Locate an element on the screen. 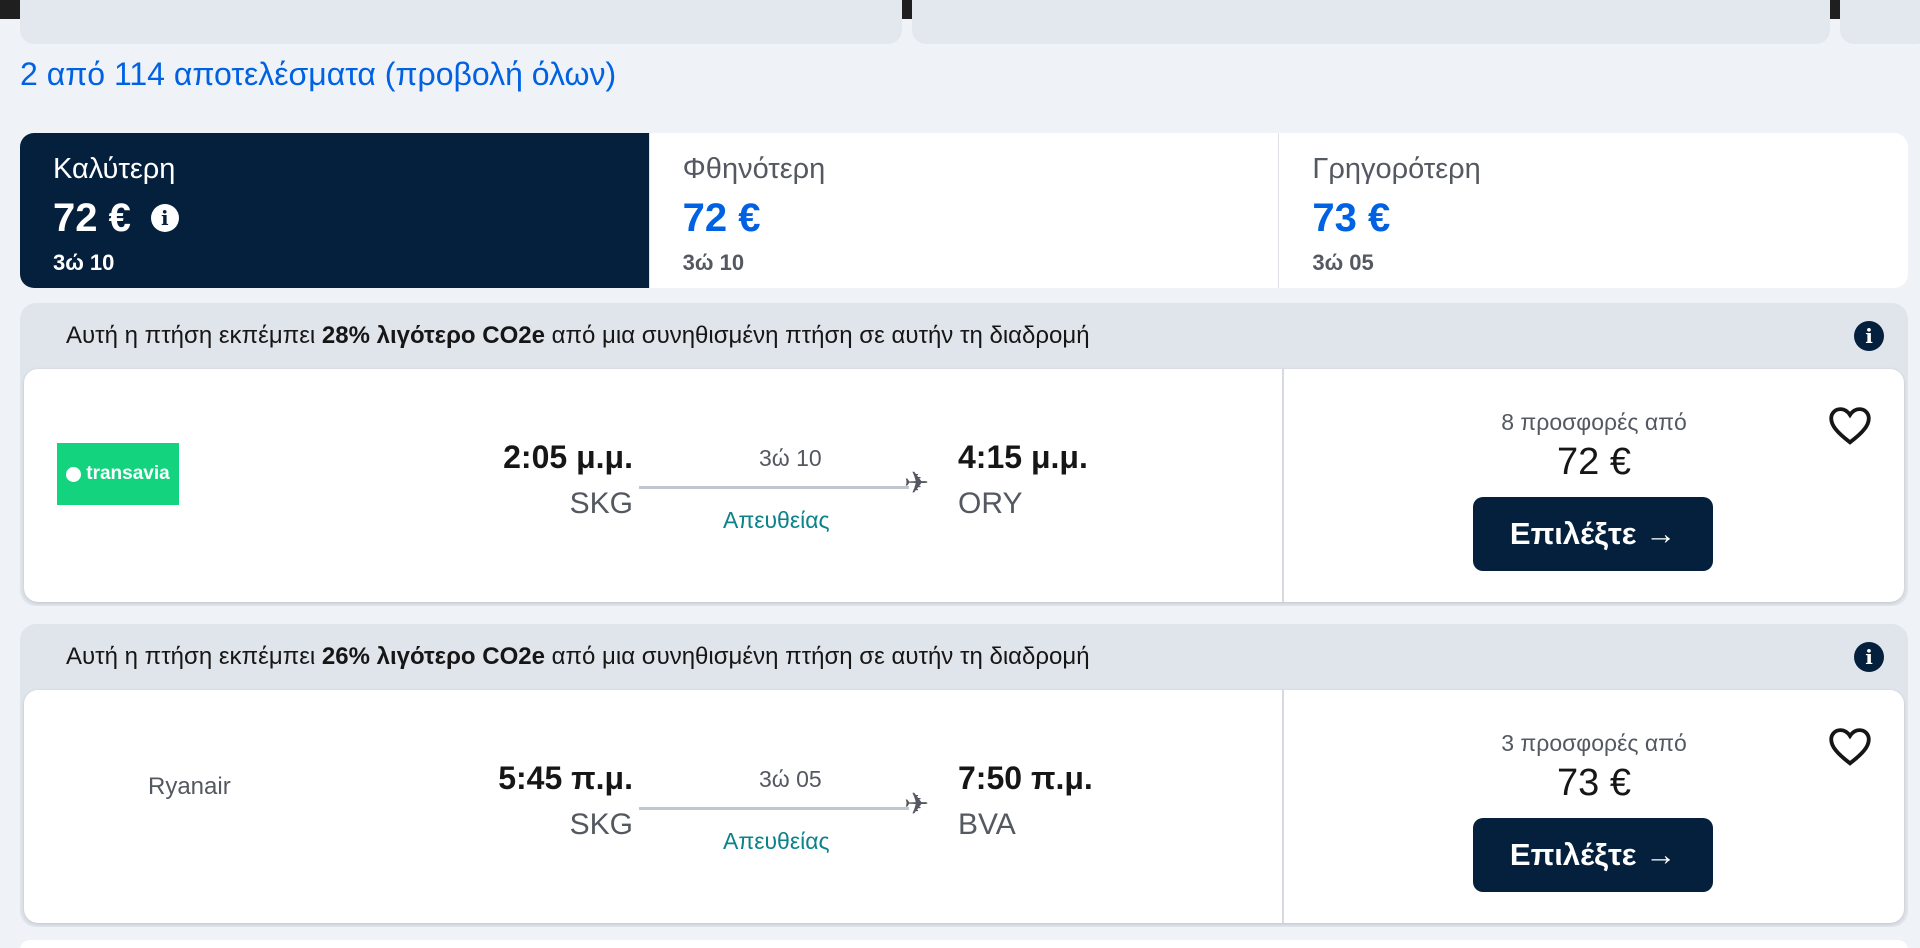 This screenshot has height=948, width=1920. airline-logo-text: transavia is located at coordinates (128, 473).